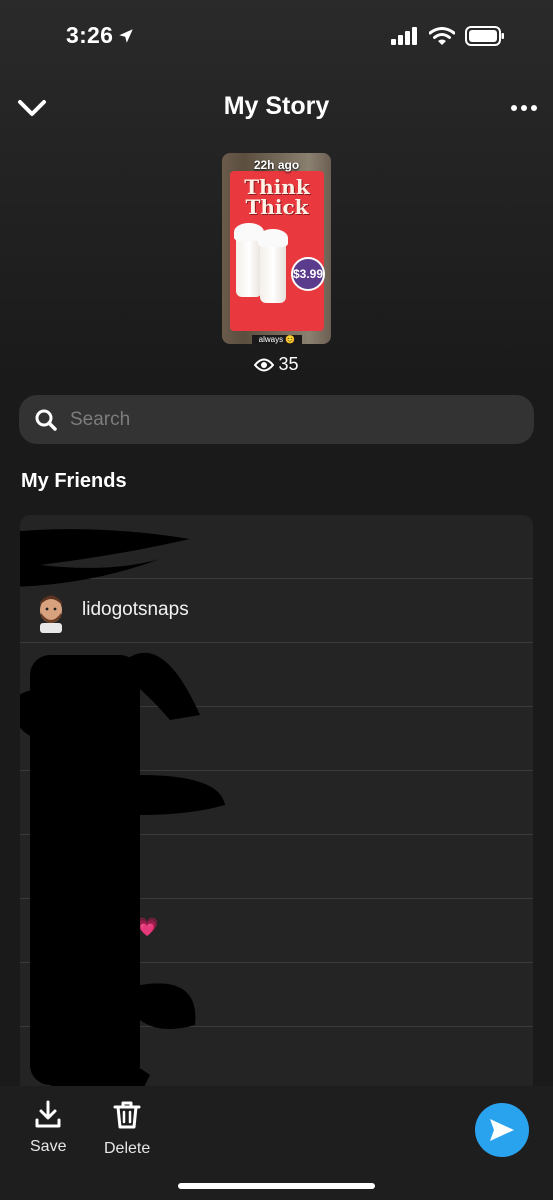 The image size is (553, 1200). What do you see at coordinates (276, 1186) in the screenshot?
I see `home-indicator` at bounding box center [276, 1186].